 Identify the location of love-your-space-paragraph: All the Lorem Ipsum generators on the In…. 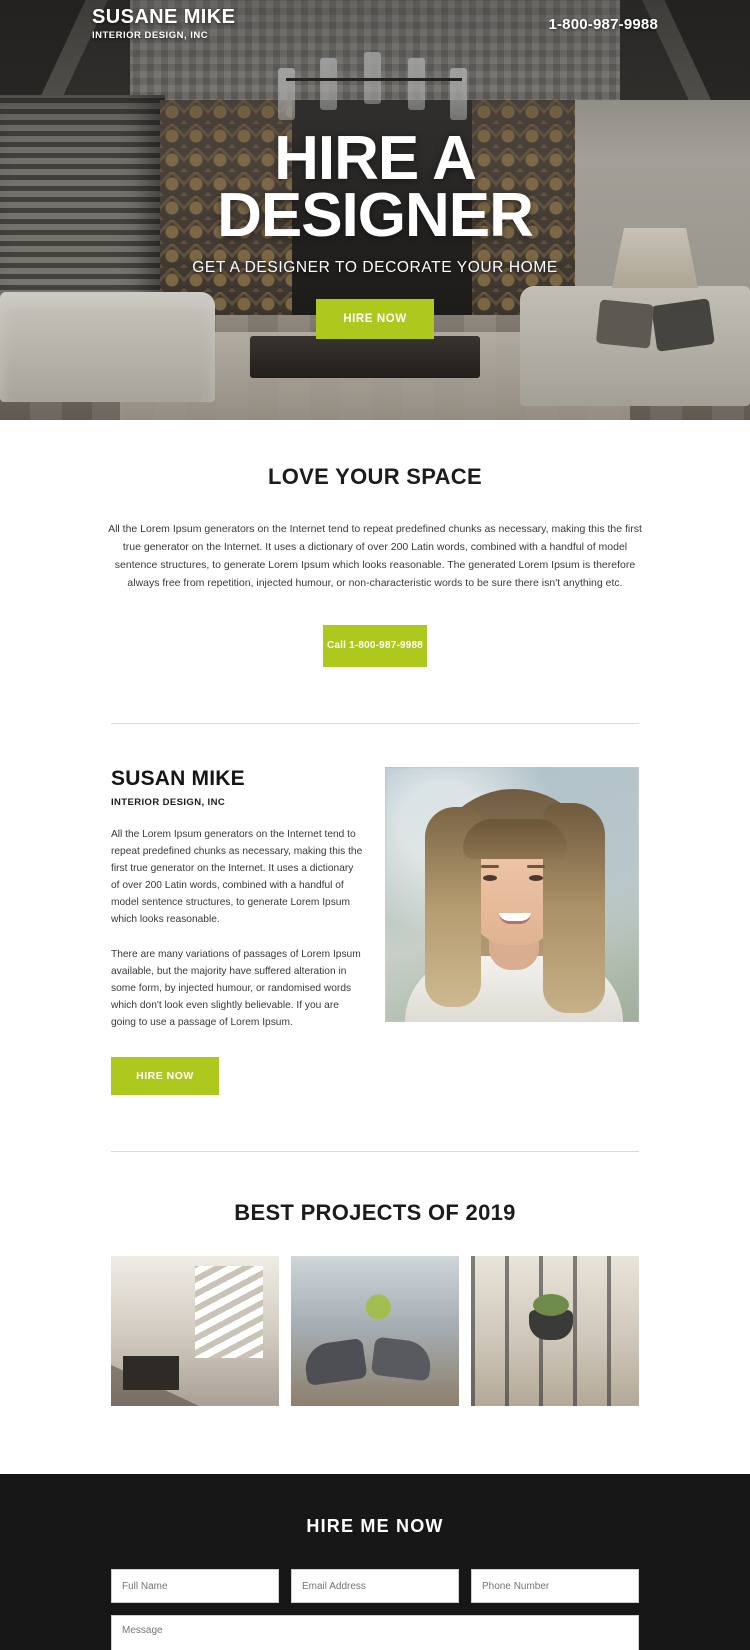
(375, 556).